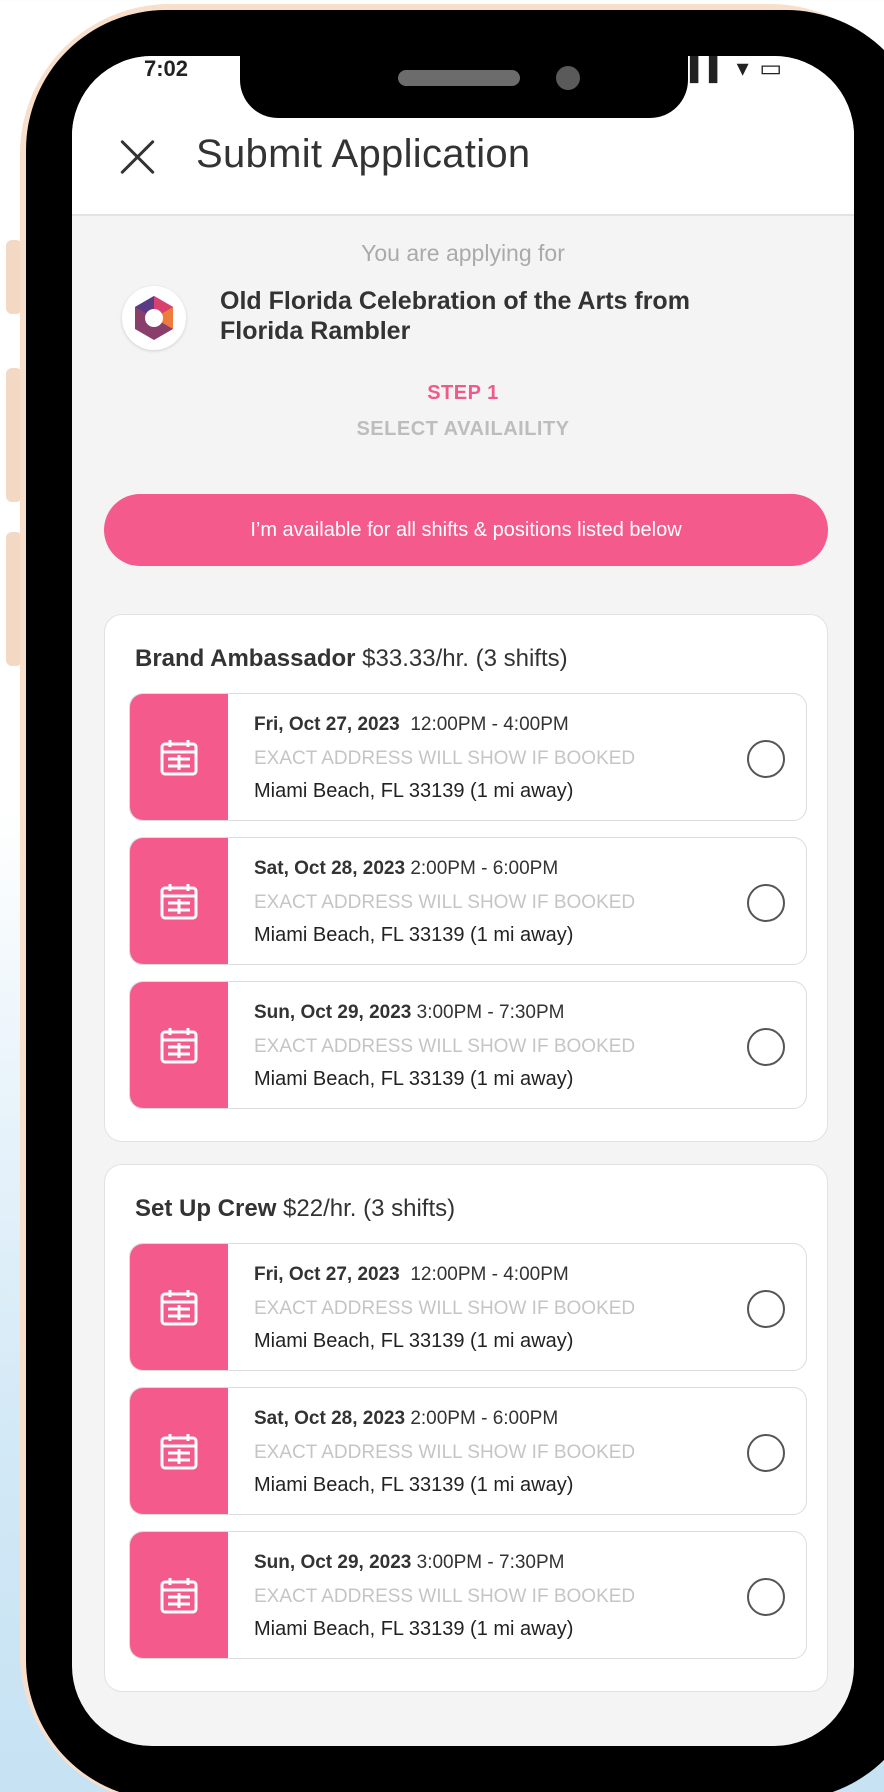 The image size is (884, 1792). Describe the element at coordinates (463, 253) in the screenshot. I see `applying-label: You are applying for` at that location.